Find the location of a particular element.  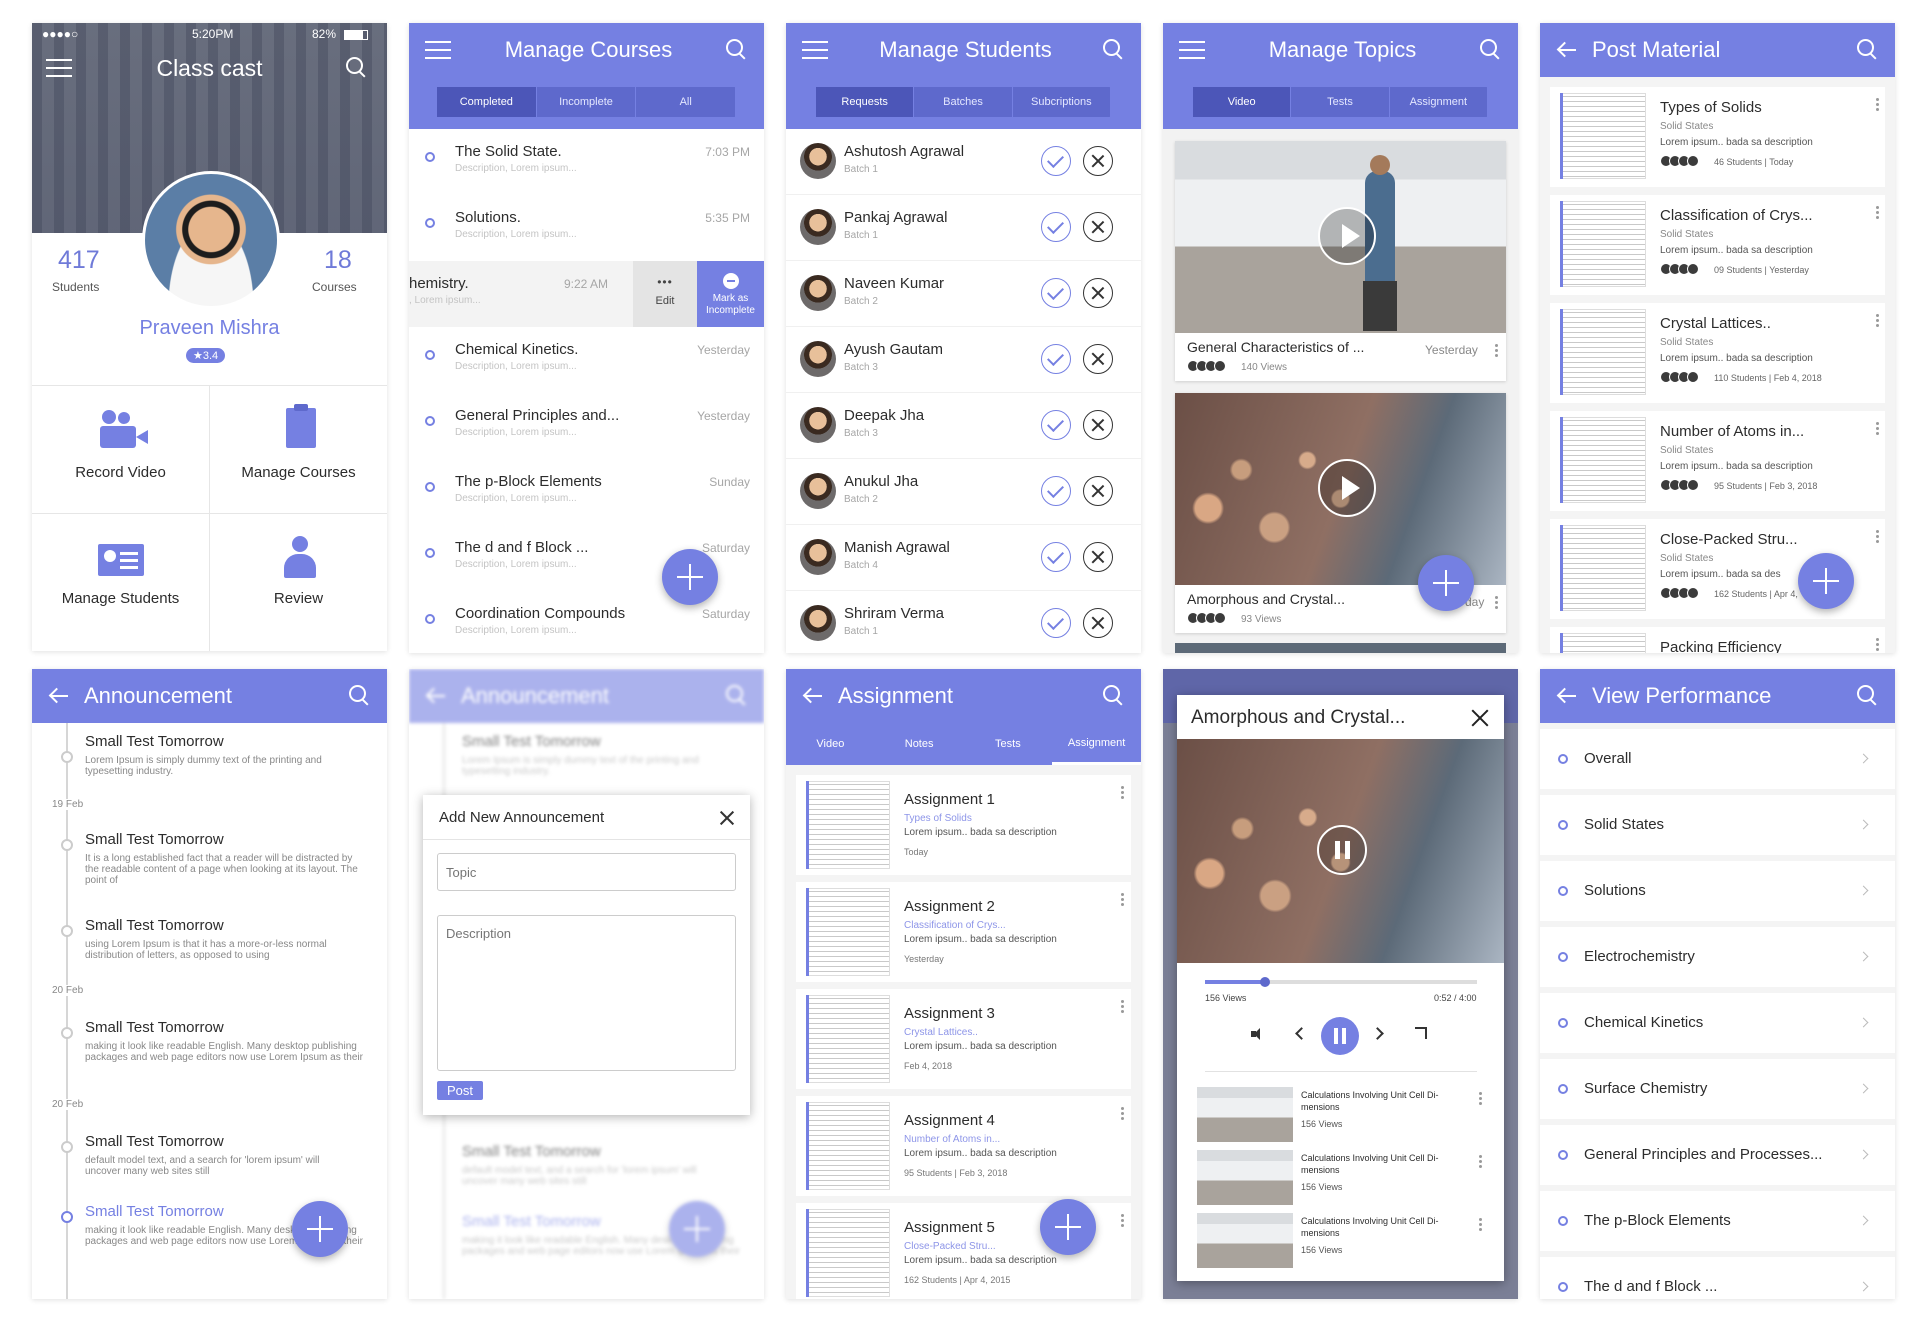

tab-batches: Batches is located at coordinates (963, 102).